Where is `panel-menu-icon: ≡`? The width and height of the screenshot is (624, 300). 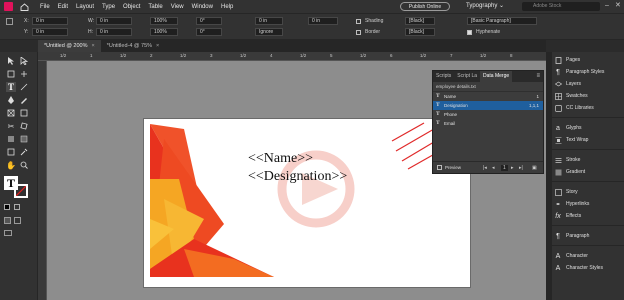
panel-menu-icon: ≡ is located at coordinates (539, 76).